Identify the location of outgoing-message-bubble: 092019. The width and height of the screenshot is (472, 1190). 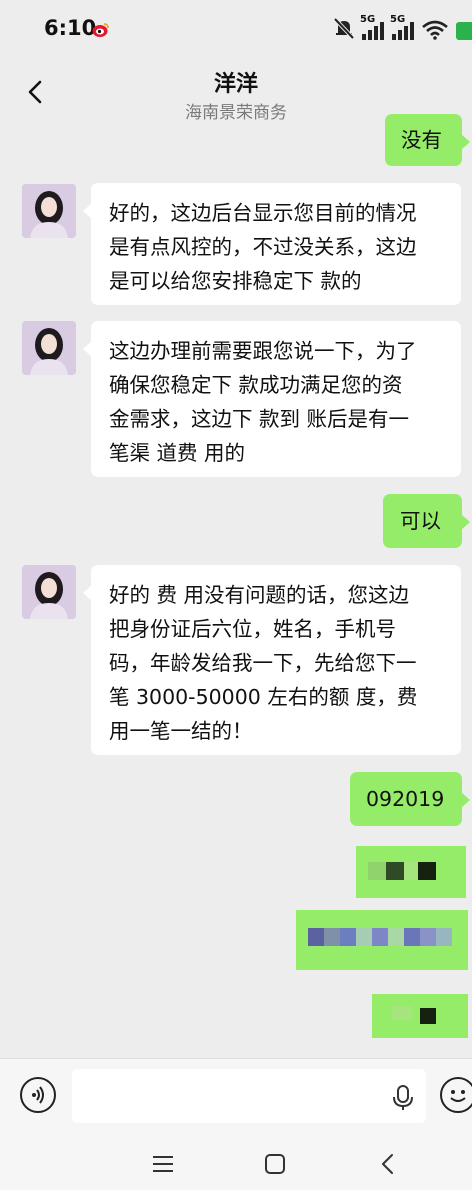
(410, 799).